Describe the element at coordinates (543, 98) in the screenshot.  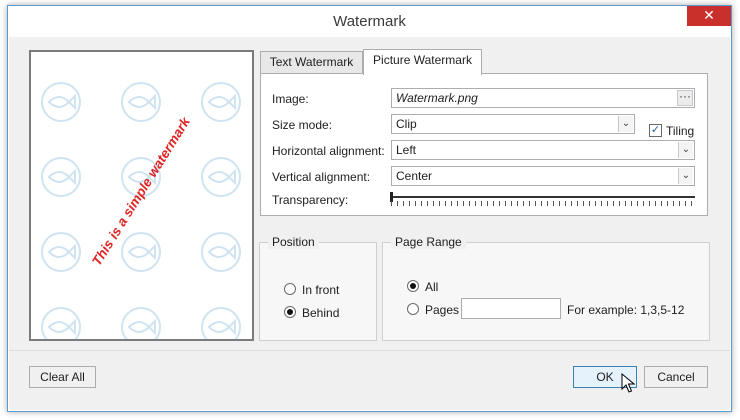
I see `image-field: Watermark.png ···` at that location.